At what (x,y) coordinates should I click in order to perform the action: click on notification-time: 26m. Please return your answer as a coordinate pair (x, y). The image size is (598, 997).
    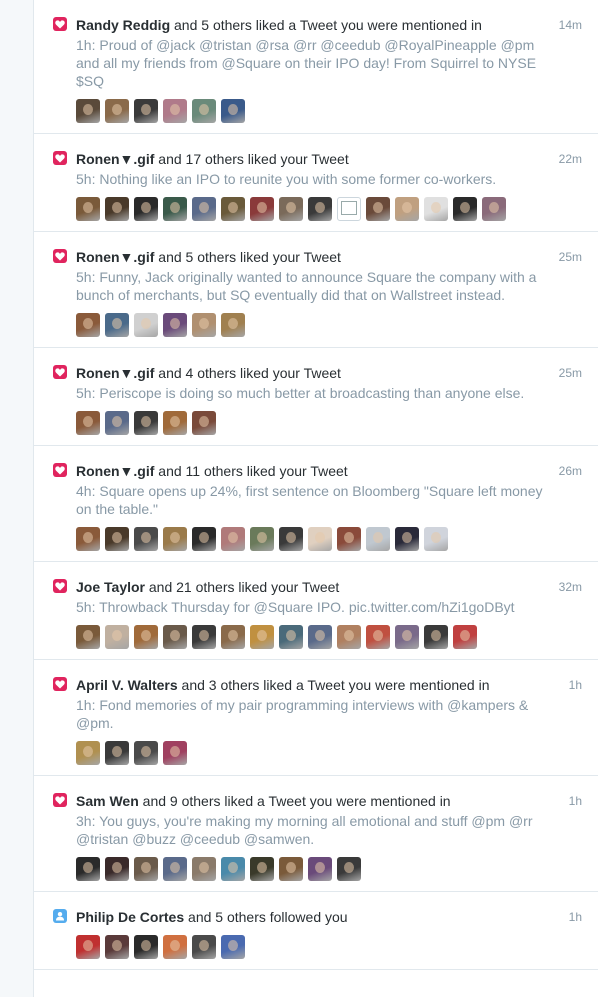
    Looking at the image, I should click on (570, 471).